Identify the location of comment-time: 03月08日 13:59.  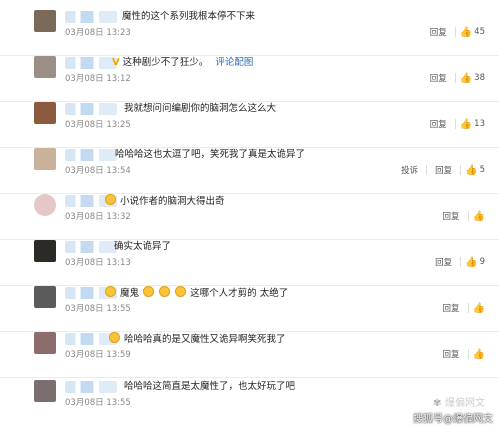
(98, 355).